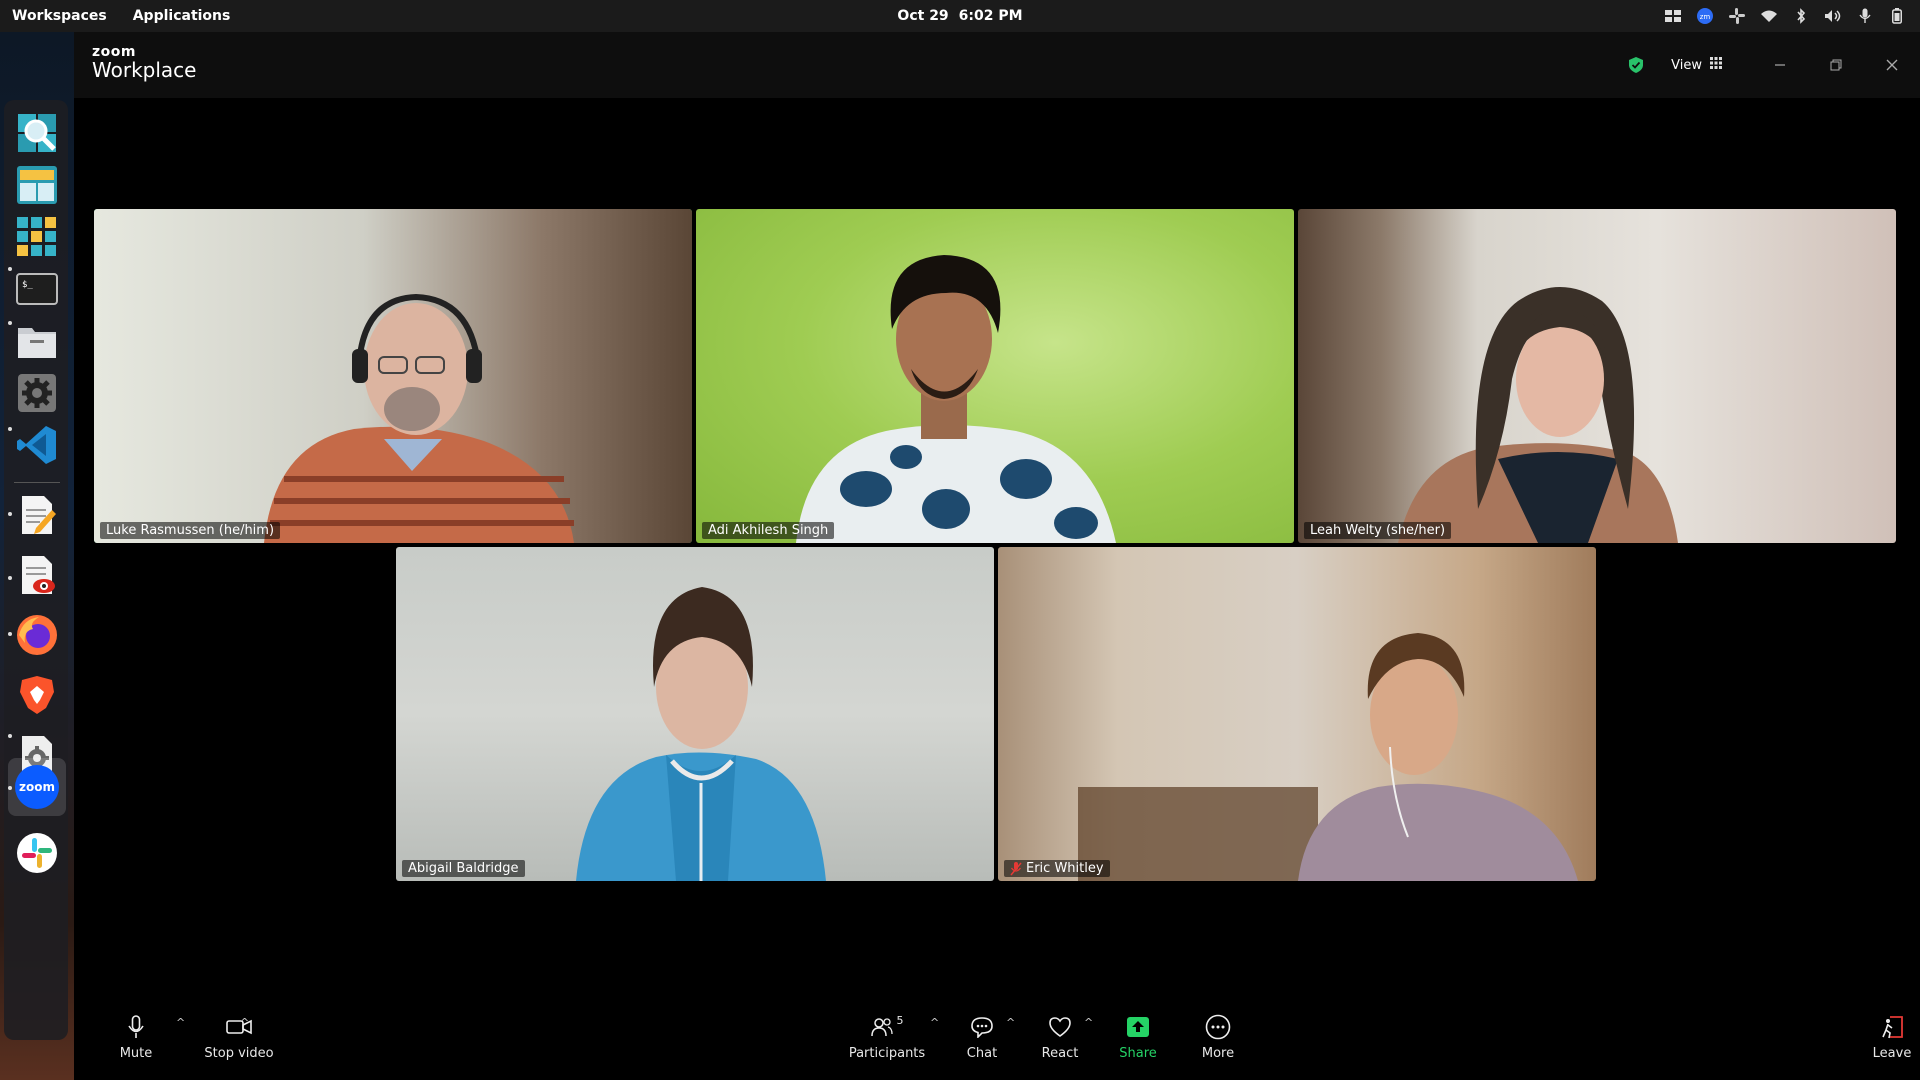 The height and width of the screenshot is (1080, 1920). What do you see at coordinates (1138, 1053) in the screenshot?
I see `share-label: Share` at bounding box center [1138, 1053].